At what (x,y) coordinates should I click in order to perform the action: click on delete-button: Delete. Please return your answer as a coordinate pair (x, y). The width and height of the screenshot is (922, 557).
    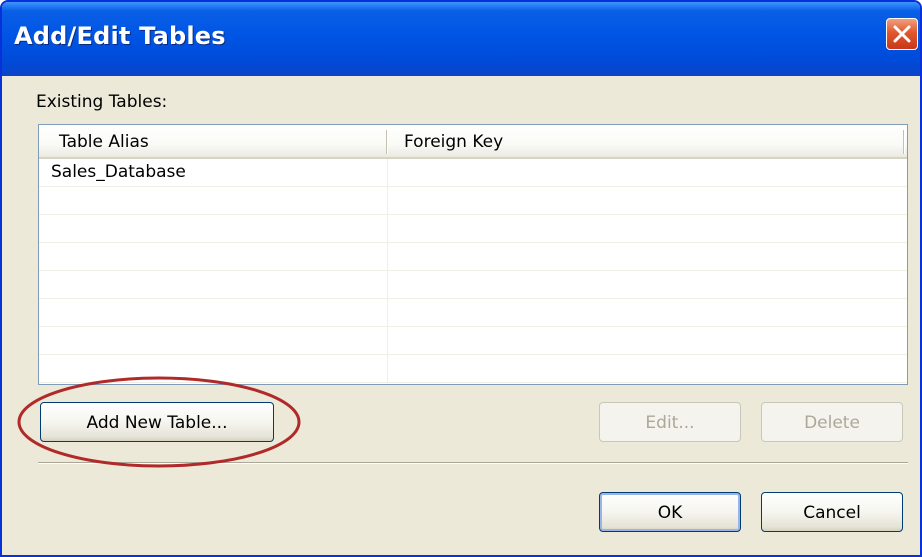
    Looking at the image, I should click on (832, 422).